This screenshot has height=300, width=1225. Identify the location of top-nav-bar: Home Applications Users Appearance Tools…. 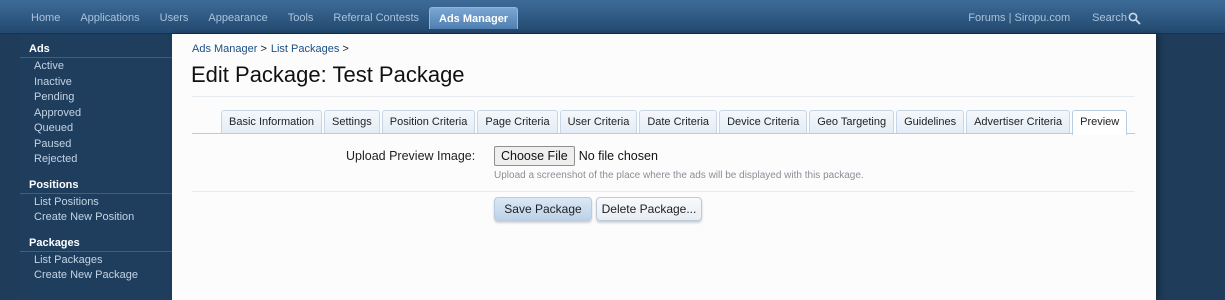
(612, 17).